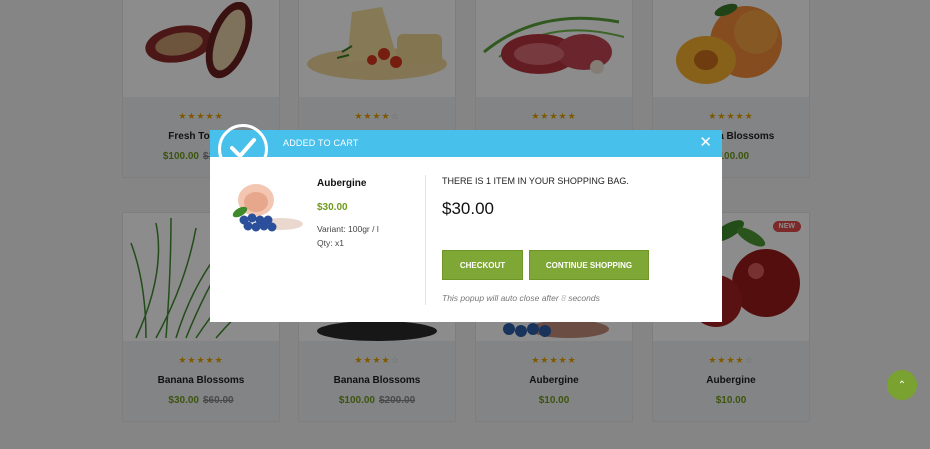  I want to click on scroll-to-top-button: ⌃, so click(902, 385).